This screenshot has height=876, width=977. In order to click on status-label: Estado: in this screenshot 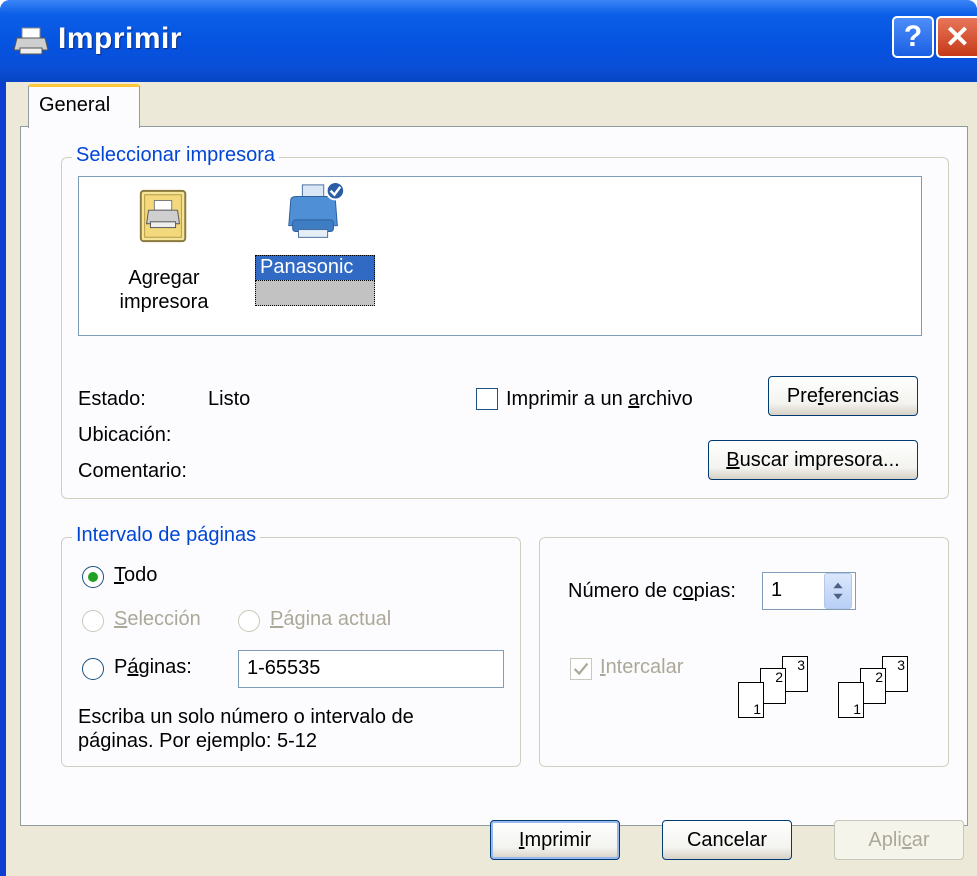, I will do `click(112, 399)`.